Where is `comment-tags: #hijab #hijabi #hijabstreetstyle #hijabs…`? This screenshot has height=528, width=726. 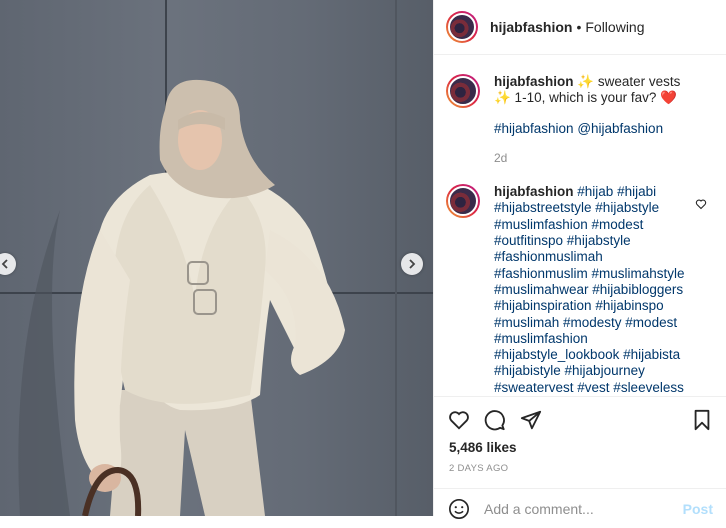
comment-tags: #hijab #hijabi #hijabstreetstyle #hijabs… is located at coordinates (589, 288).